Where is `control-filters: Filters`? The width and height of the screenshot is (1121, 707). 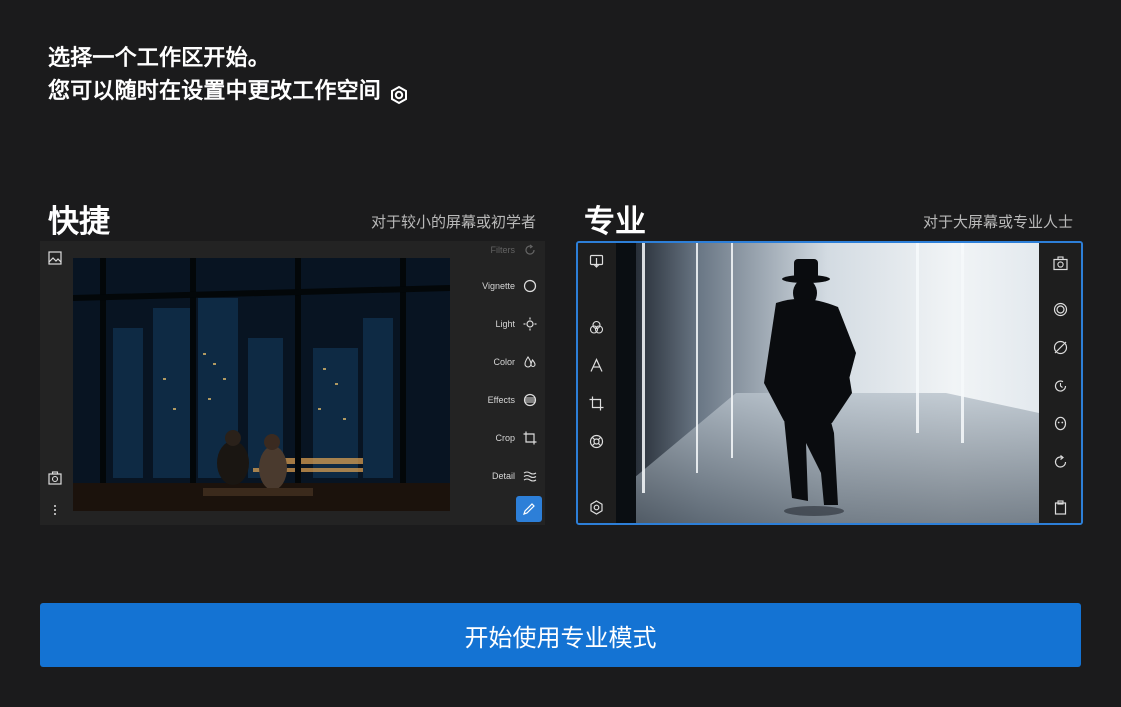
control-filters: Filters is located at coordinates (514, 250).